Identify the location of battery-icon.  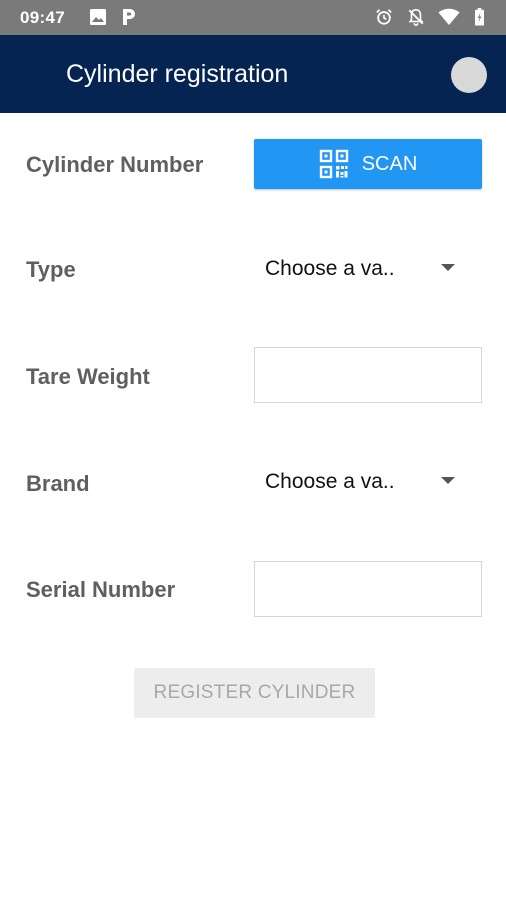
(479, 17).